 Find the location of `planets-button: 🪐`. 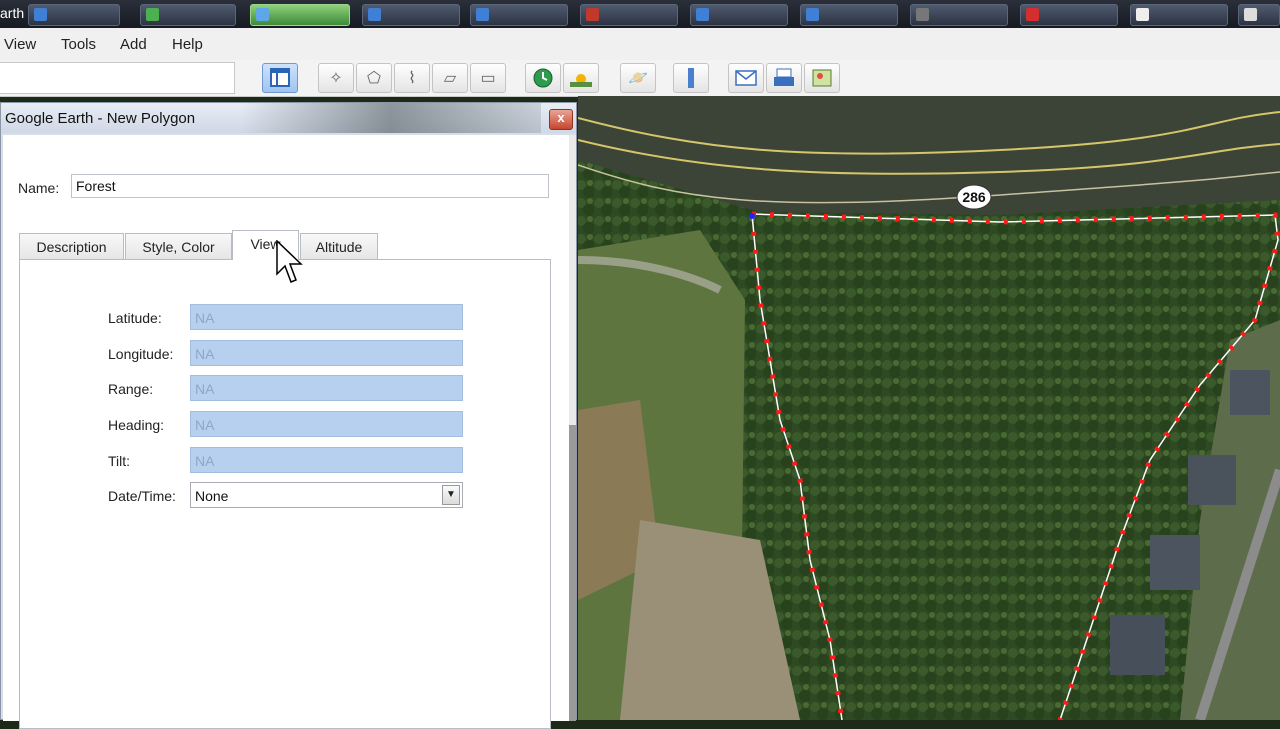

planets-button: 🪐 is located at coordinates (638, 78).